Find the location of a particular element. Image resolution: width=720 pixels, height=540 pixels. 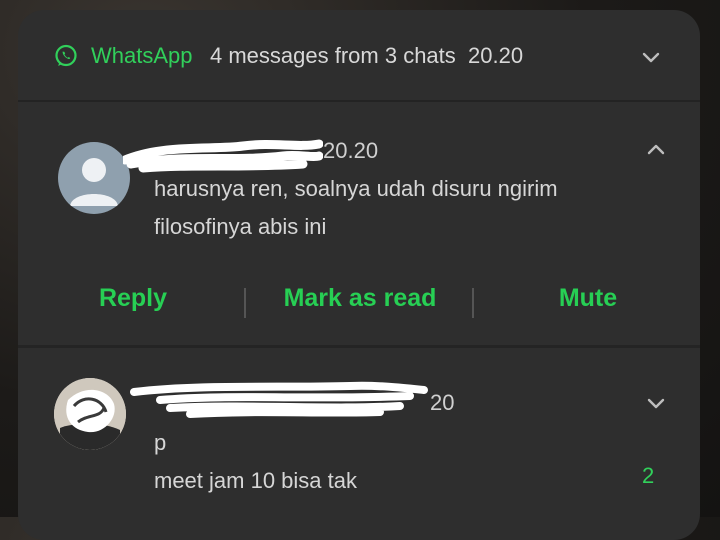

app-name: WhatsApp is located at coordinates (142, 55).